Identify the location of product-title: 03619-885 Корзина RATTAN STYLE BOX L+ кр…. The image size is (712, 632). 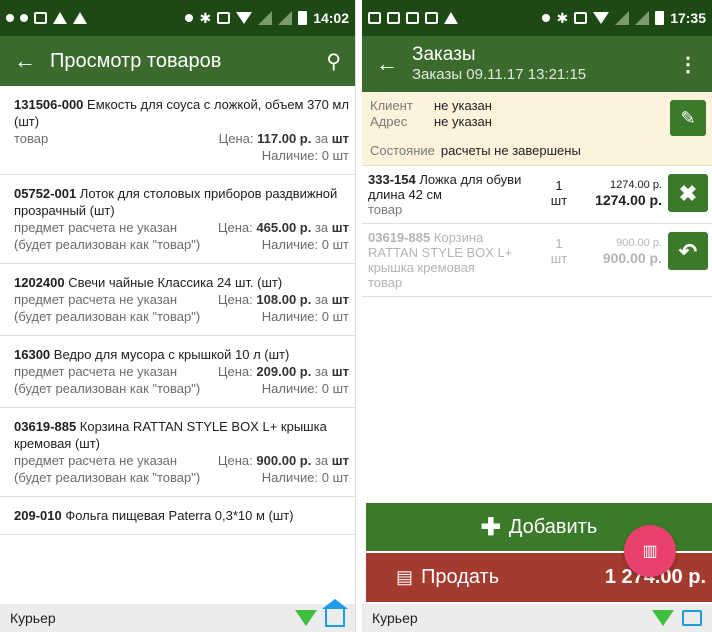
(181, 435).